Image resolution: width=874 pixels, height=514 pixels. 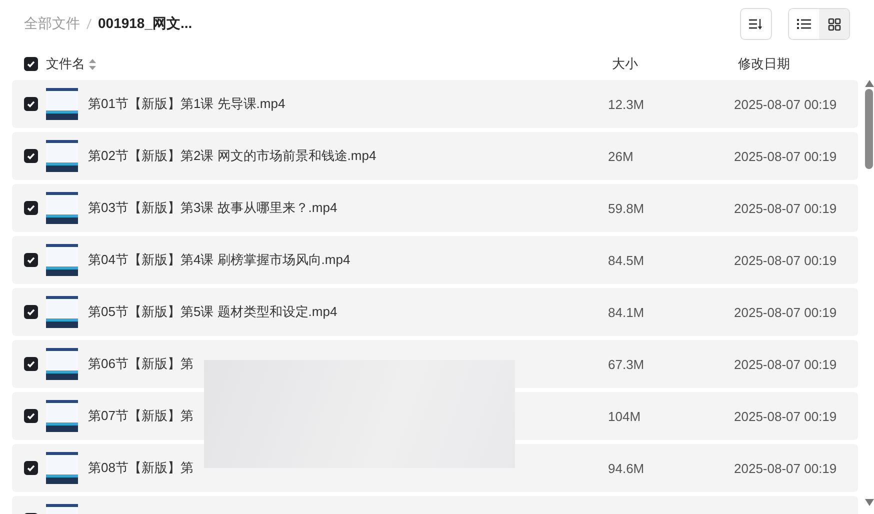 I want to click on column-header: 文件名, so click(x=65, y=64).